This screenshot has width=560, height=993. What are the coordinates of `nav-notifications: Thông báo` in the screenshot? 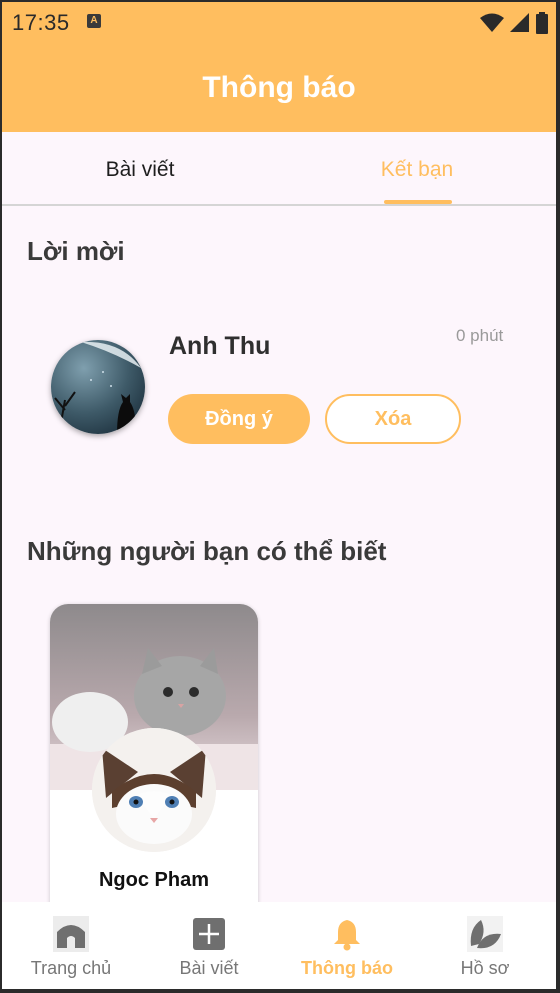 It's located at (347, 945).